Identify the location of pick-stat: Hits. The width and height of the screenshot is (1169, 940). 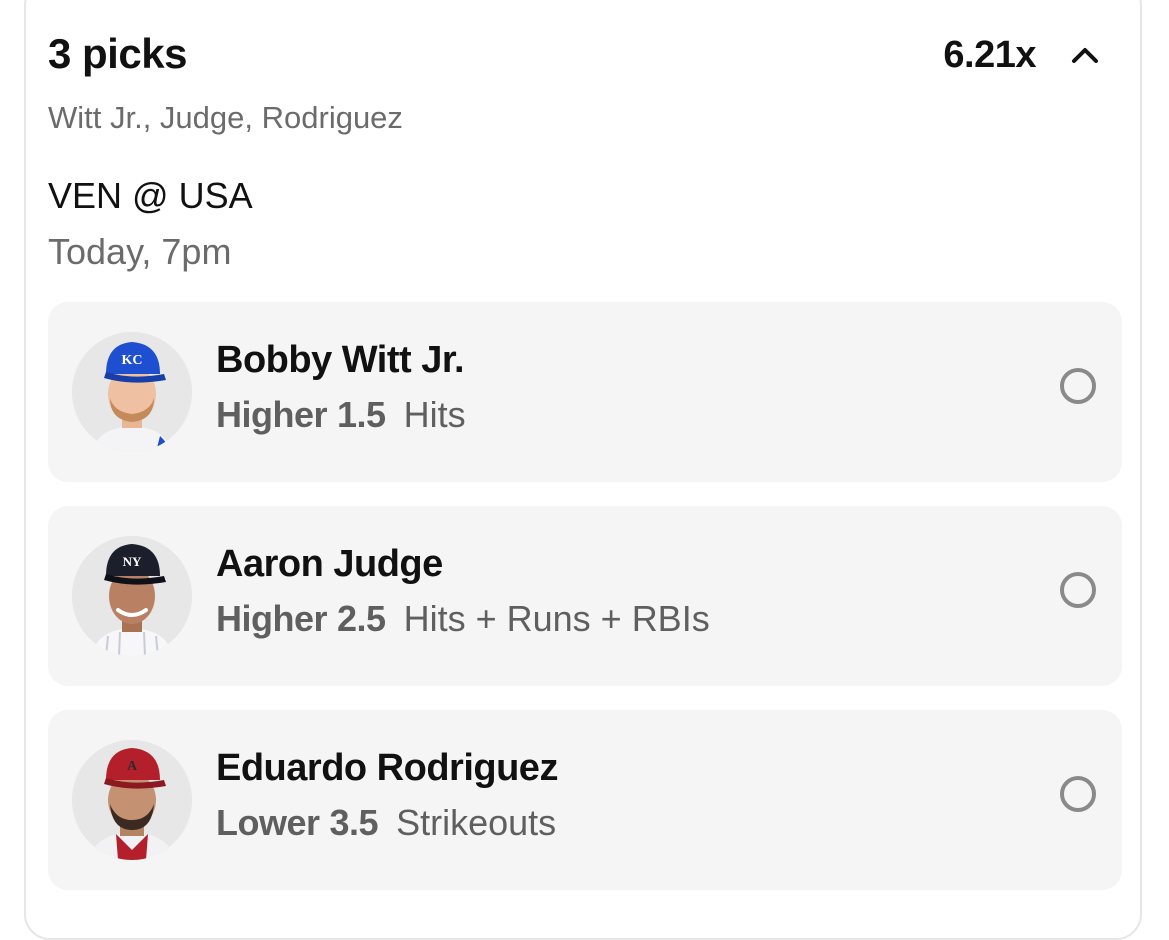
(434, 414).